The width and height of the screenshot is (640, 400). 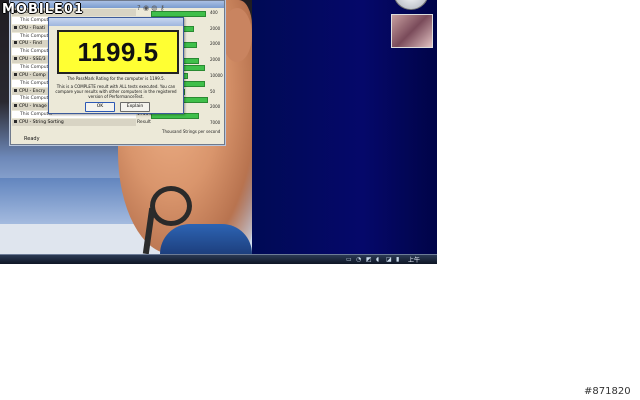 I want to click on post-id: #871820, so click(x=607, y=391).